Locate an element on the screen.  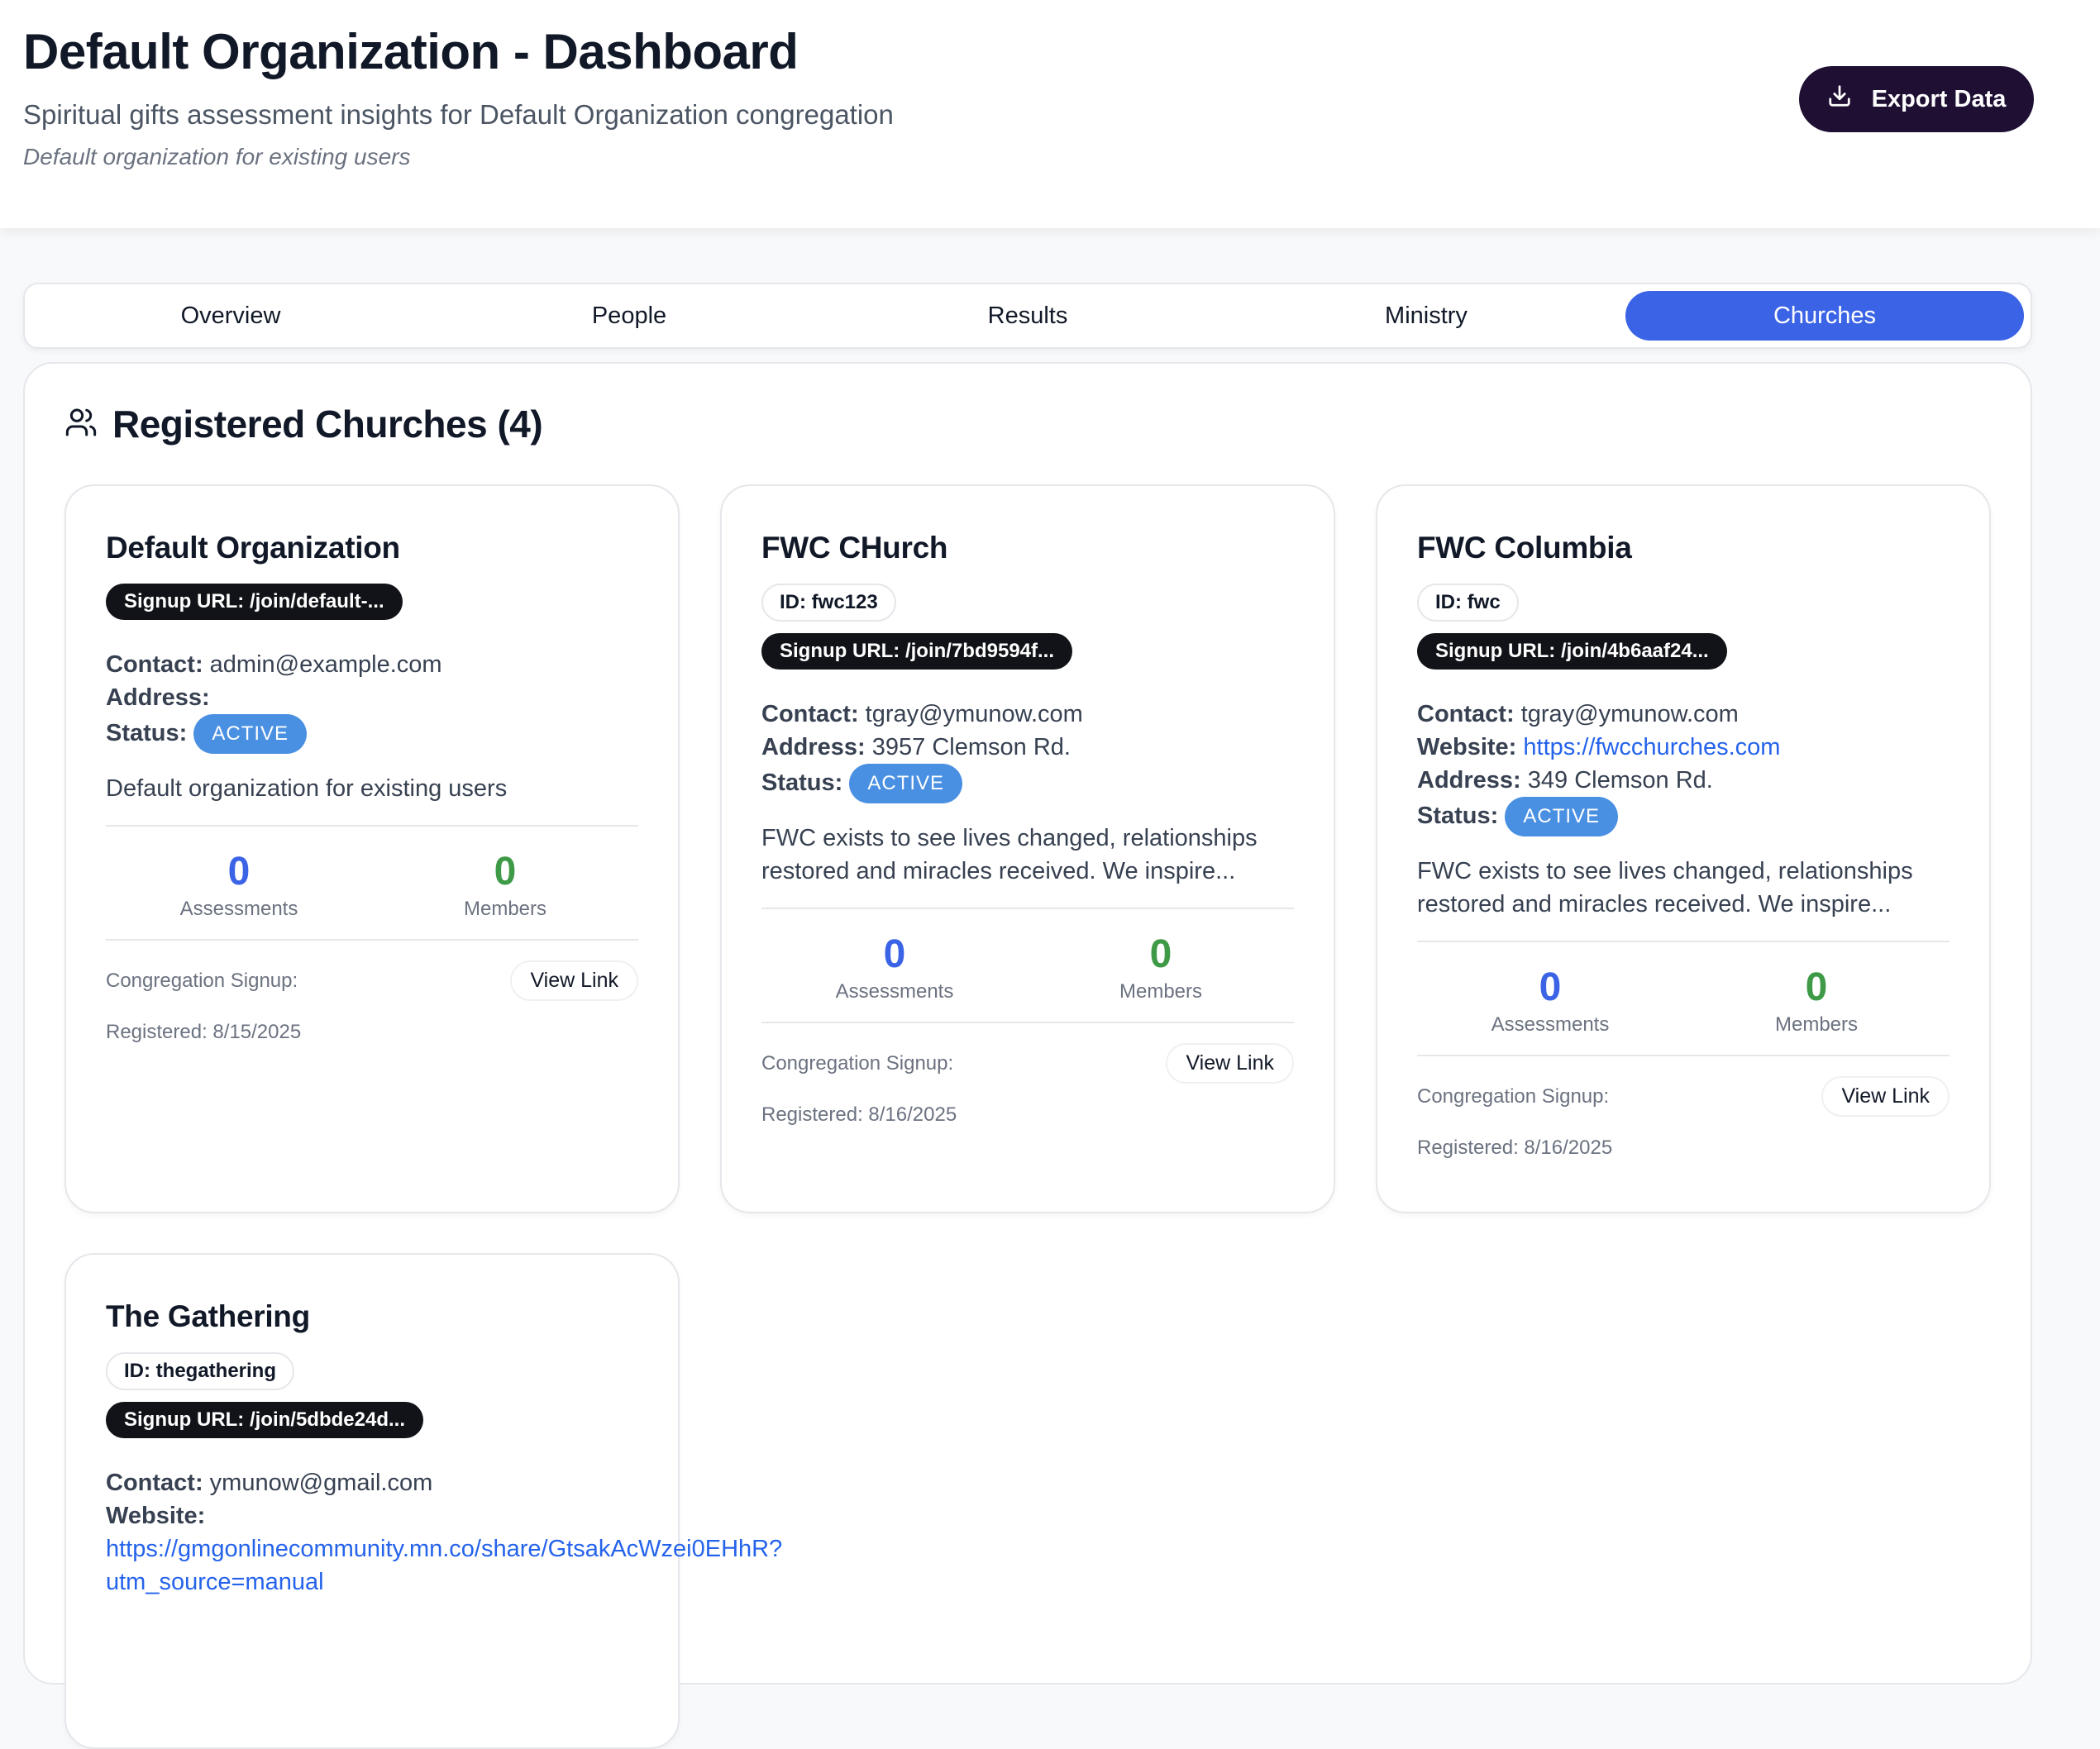
export-data-label: Export Data is located at coordinates (1939, 98).